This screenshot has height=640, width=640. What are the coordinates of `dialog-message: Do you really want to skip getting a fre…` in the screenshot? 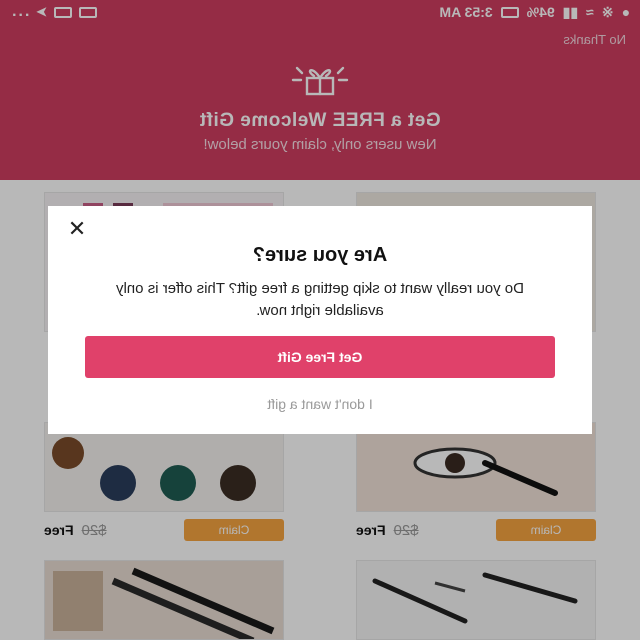 It's located at (320, 299).